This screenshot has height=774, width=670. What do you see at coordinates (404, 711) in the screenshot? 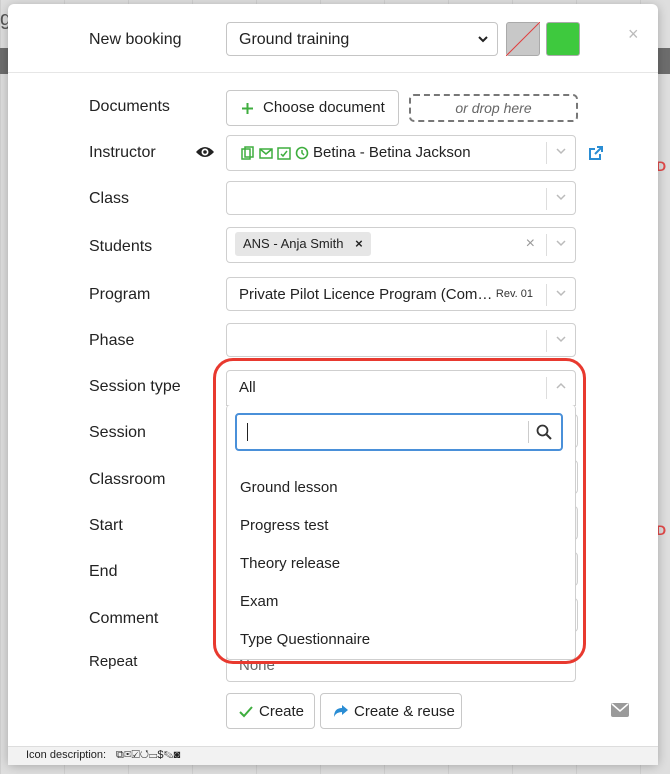
I see `create-reuse-label: Create & reuse` at bounding box center [404, 711].